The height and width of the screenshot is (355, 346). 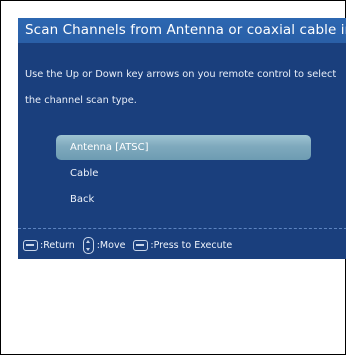 What do you see at coordinates (111, 245) in the screenshot?
I see `move-hint: :Move` at bounding box center [111, 245].